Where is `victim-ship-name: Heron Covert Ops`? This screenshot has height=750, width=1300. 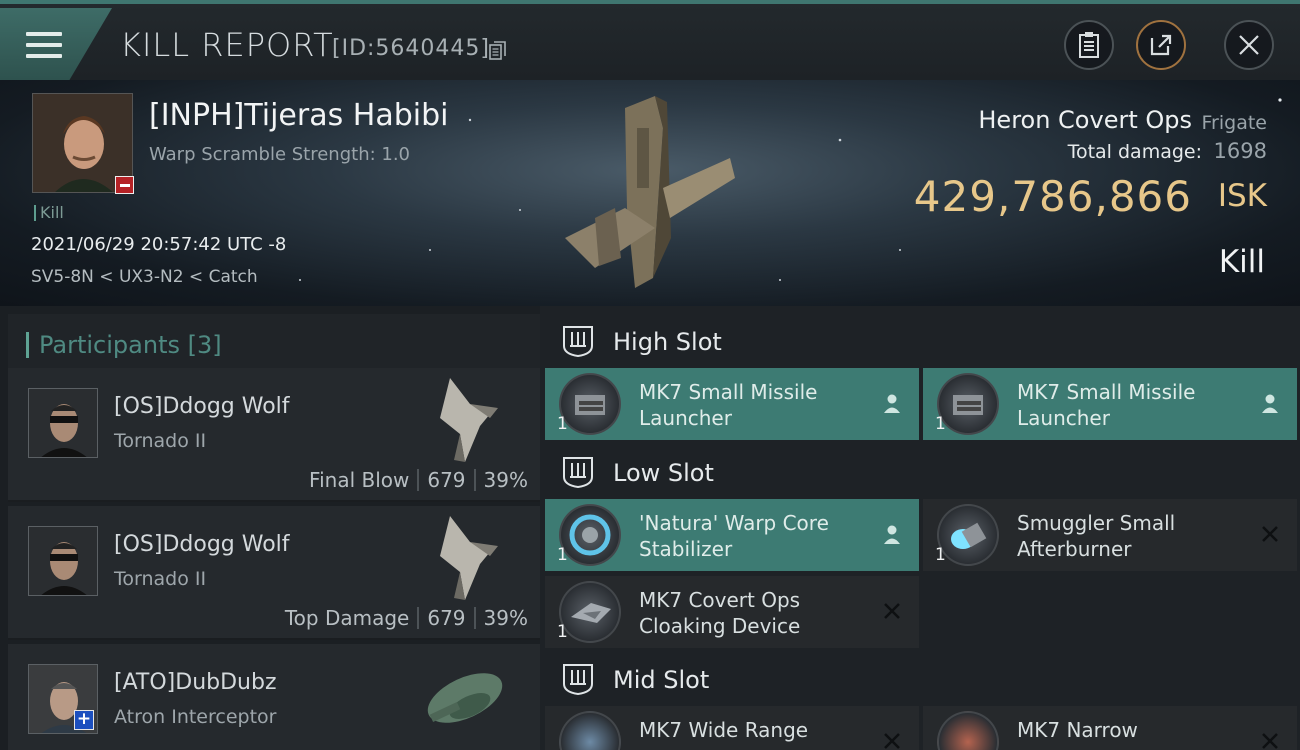
victim-ship-name: Heron Covert Ops is located at coordinates (1085, 120).